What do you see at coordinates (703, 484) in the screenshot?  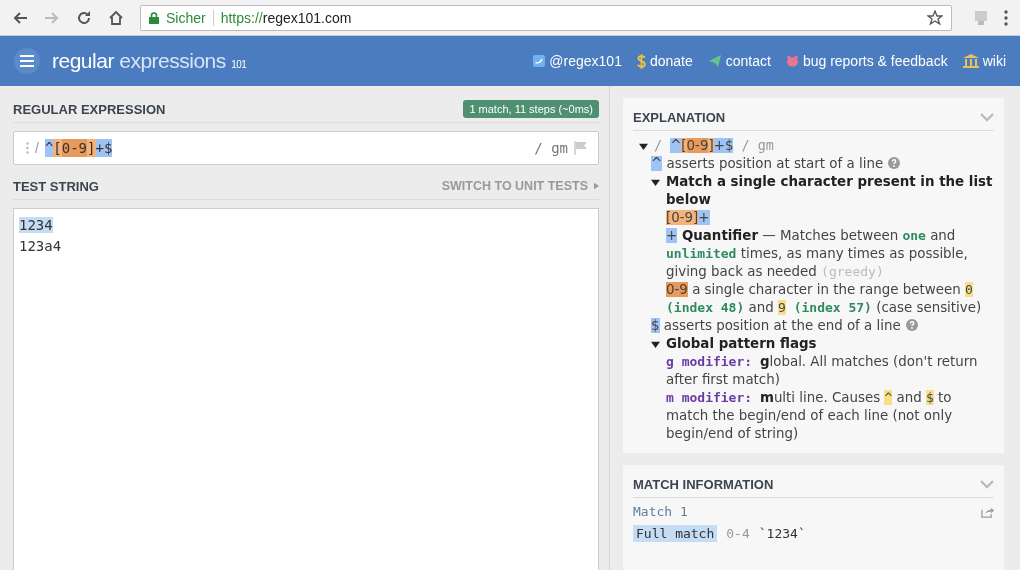 I see `section-title: MATCH INFORMATION` at bounding box center [703, 484].